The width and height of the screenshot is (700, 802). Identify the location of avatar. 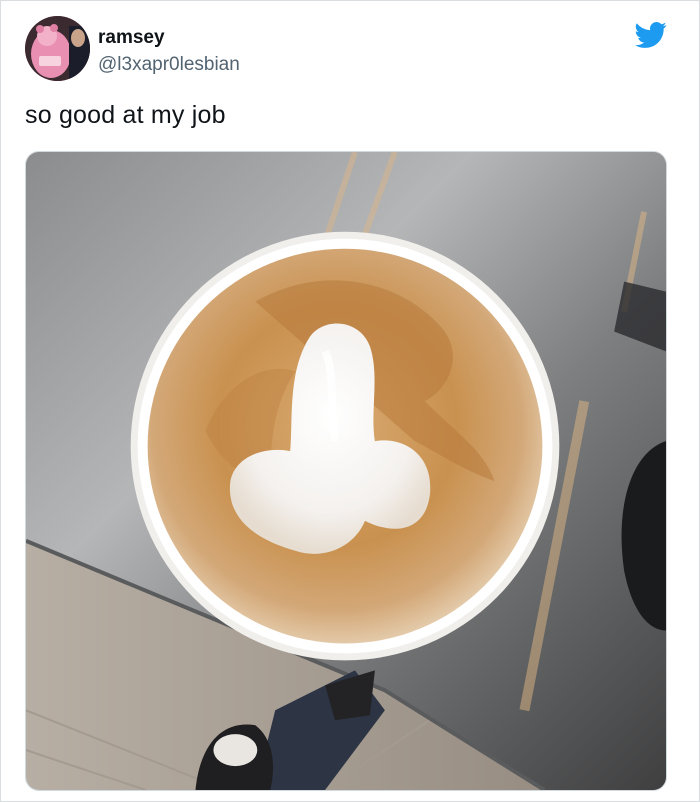
(57, 48).